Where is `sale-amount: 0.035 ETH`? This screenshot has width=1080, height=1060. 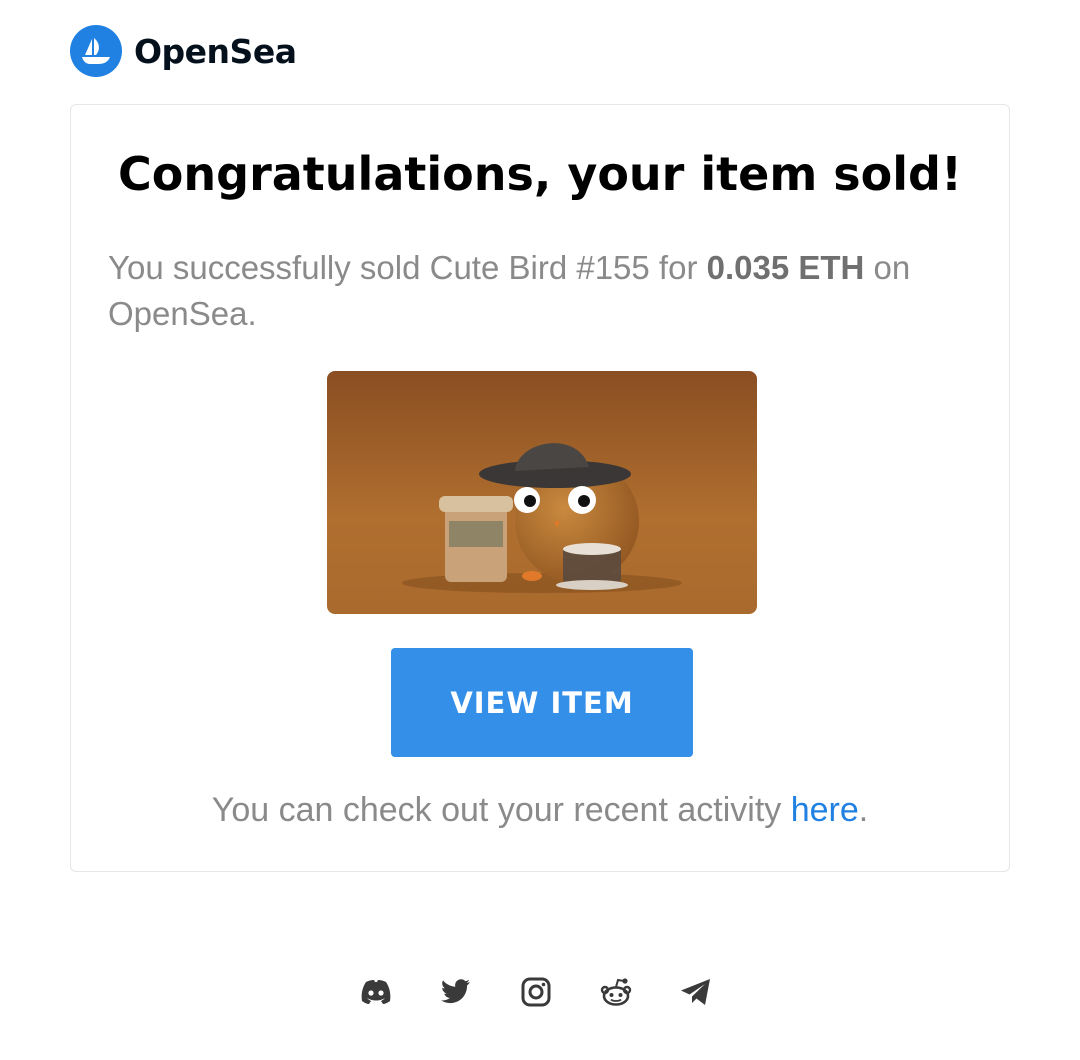
sale-amount: 0.035 ETH is located at coordinates (785, 267).